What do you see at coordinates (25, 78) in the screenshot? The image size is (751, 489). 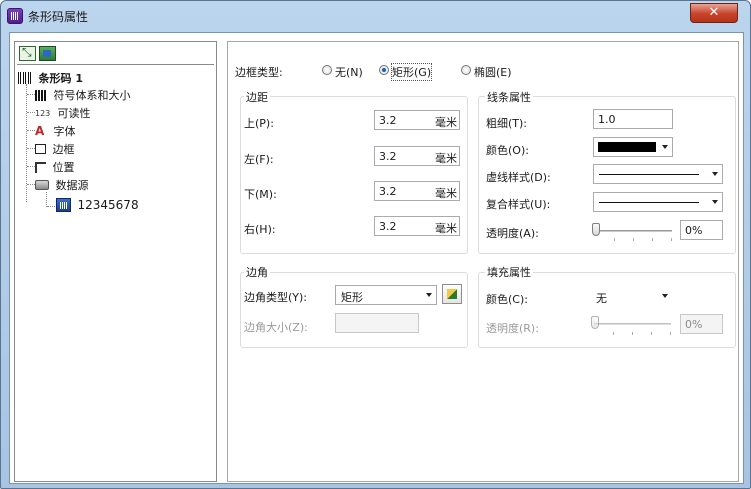 I see `barcode-icon` at bounding box center [25, 78].